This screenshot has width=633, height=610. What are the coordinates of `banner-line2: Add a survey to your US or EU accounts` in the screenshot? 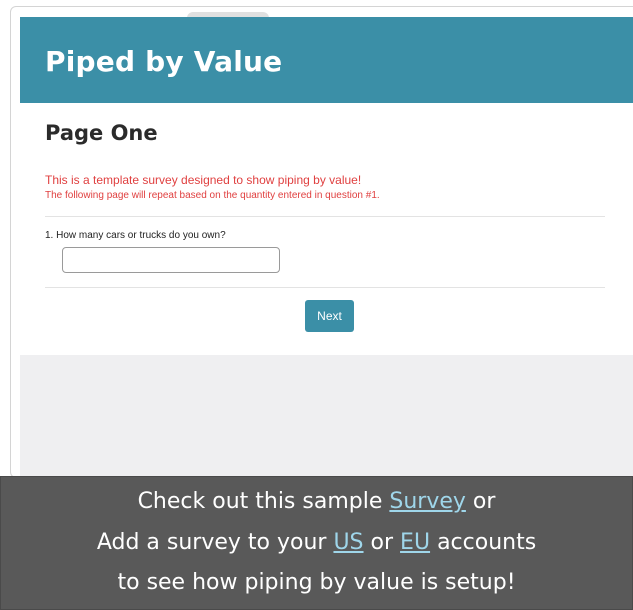 It's located at (316, 542).